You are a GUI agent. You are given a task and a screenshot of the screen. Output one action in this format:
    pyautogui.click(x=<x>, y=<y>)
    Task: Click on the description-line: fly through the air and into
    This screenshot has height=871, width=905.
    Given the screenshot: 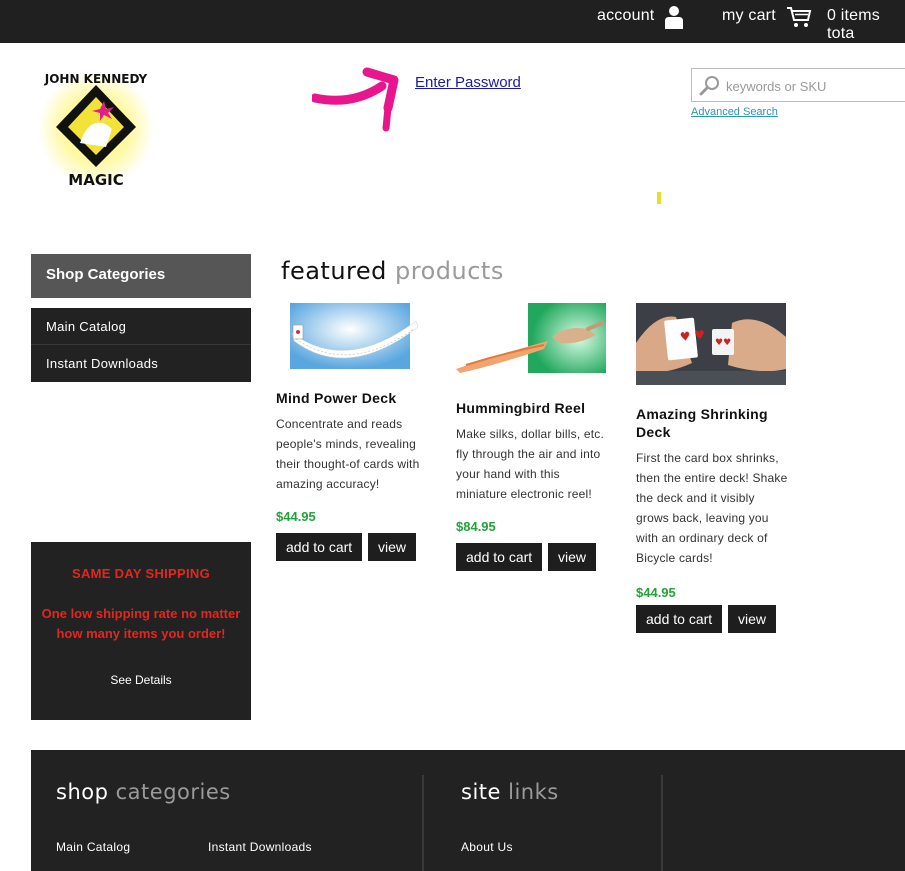 What is the action you would take?
    pyautogui.click(x=528, y=454)
    